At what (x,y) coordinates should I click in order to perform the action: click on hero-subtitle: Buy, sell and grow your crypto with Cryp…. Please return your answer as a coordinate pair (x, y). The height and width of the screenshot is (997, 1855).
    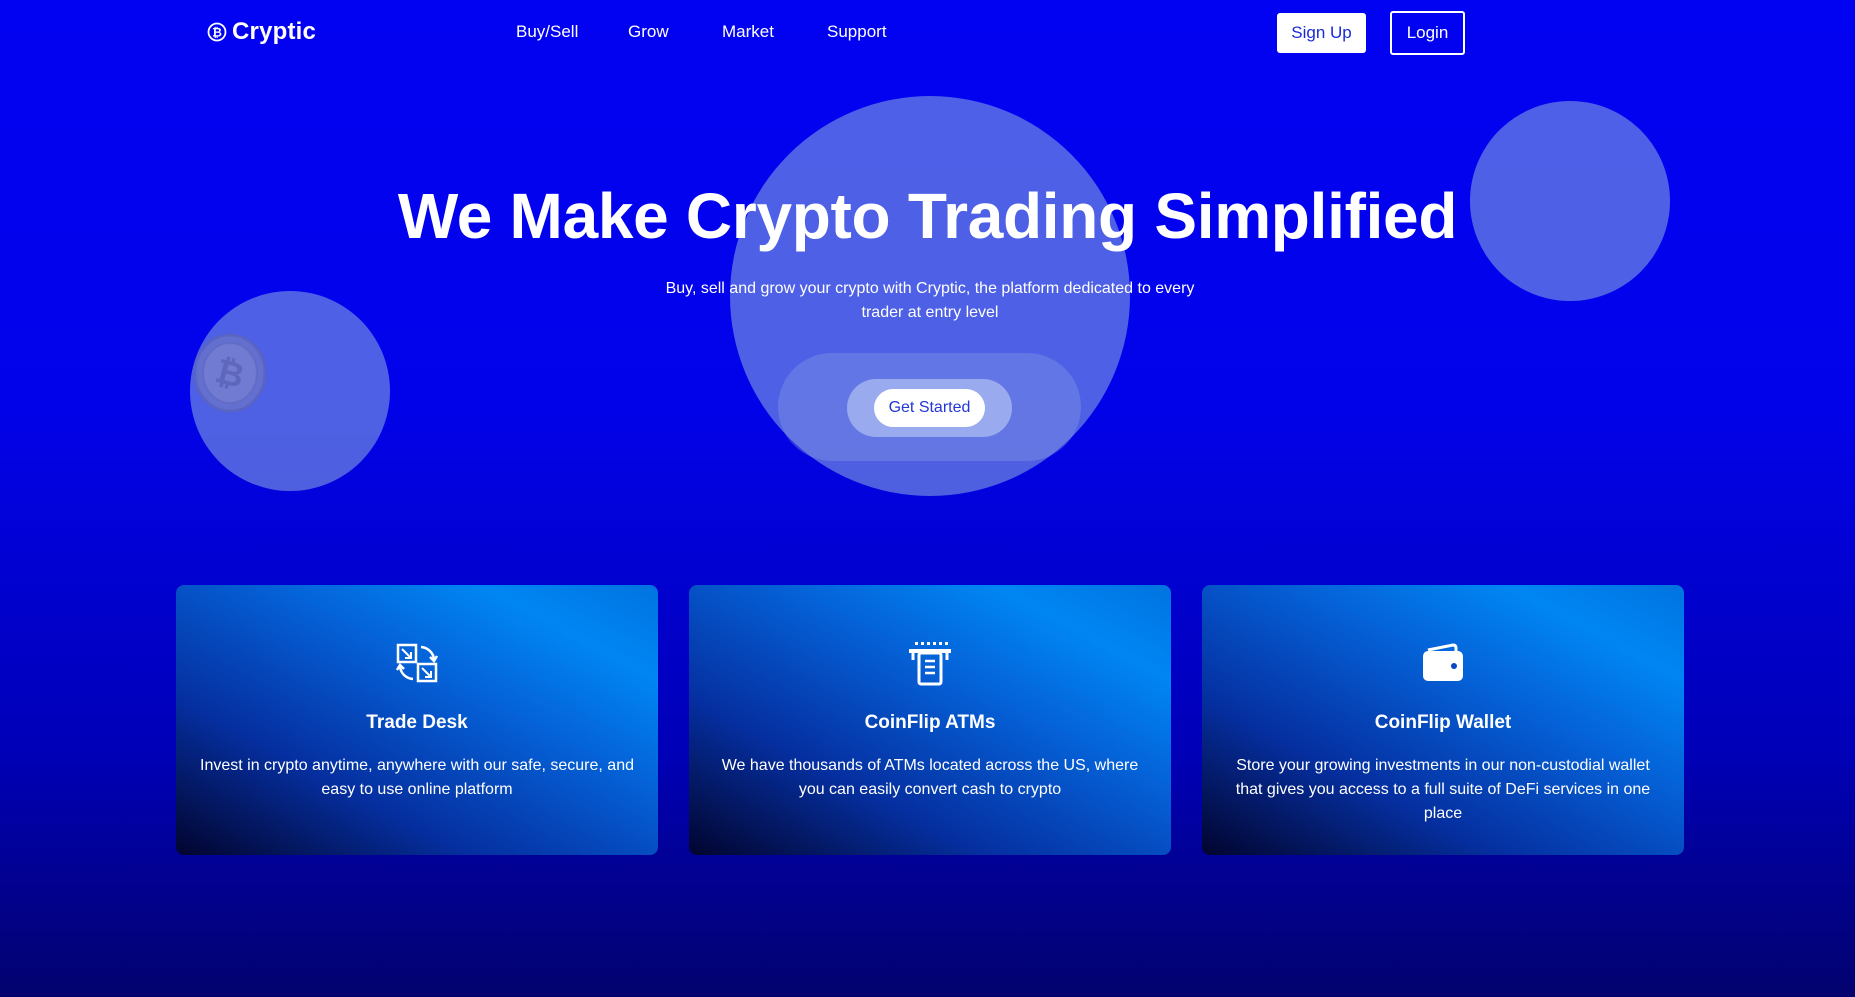
    Looking at the image, I should click on (930, 300).